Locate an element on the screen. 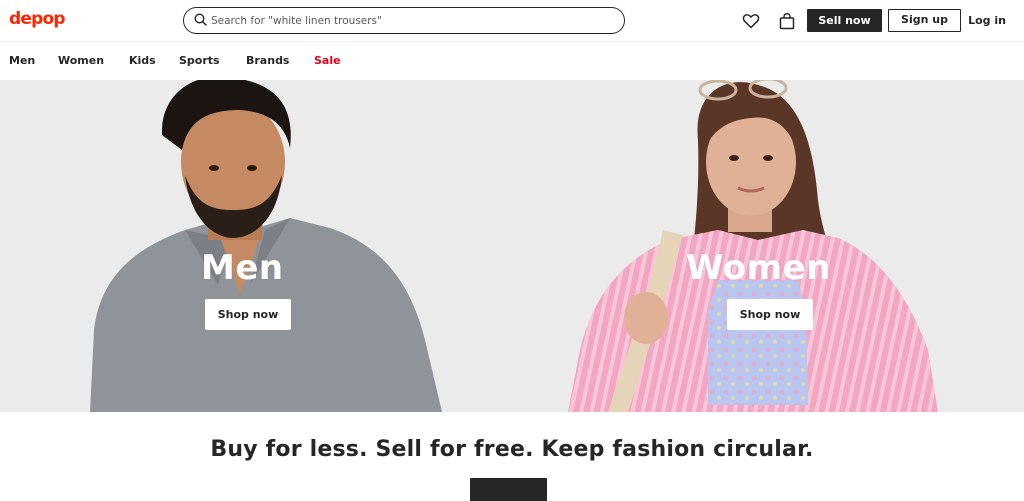 This screenshot has width=1024, height=501. search-input is located at coordinates (411, 20).